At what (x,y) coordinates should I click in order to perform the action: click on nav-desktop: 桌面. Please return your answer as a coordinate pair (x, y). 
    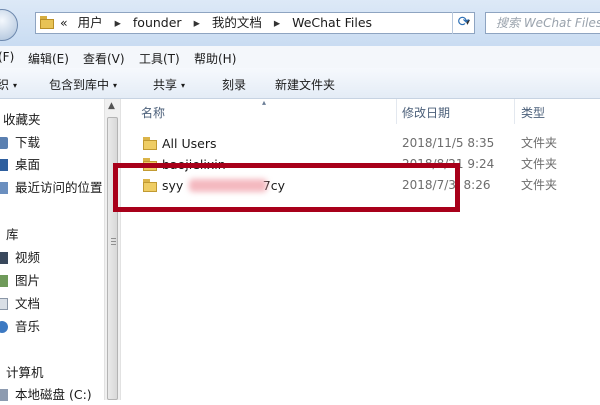
    Looking at the image, I should click on (52, 165).